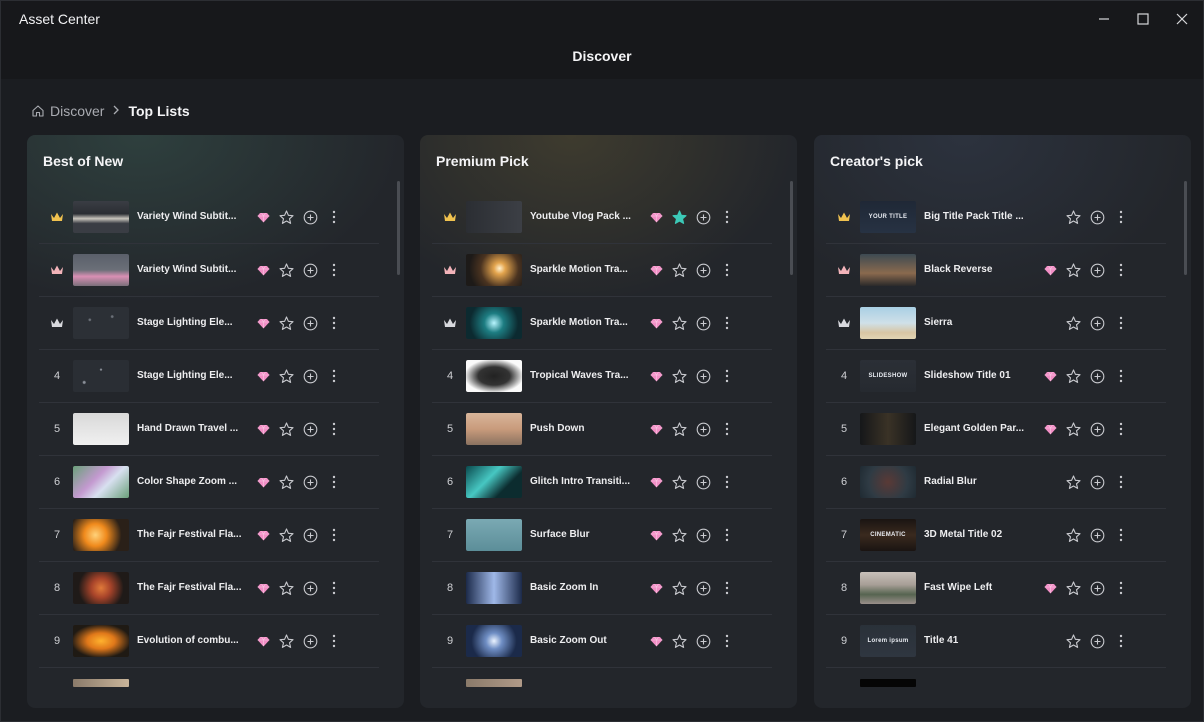 The width and height of the screenshot is (1204, 722). What do you see at coordinates (996, 641) in the screenshot?
I see `list-item: 9 Lorem ipsum Title 41` at bounding box center [996, 641].